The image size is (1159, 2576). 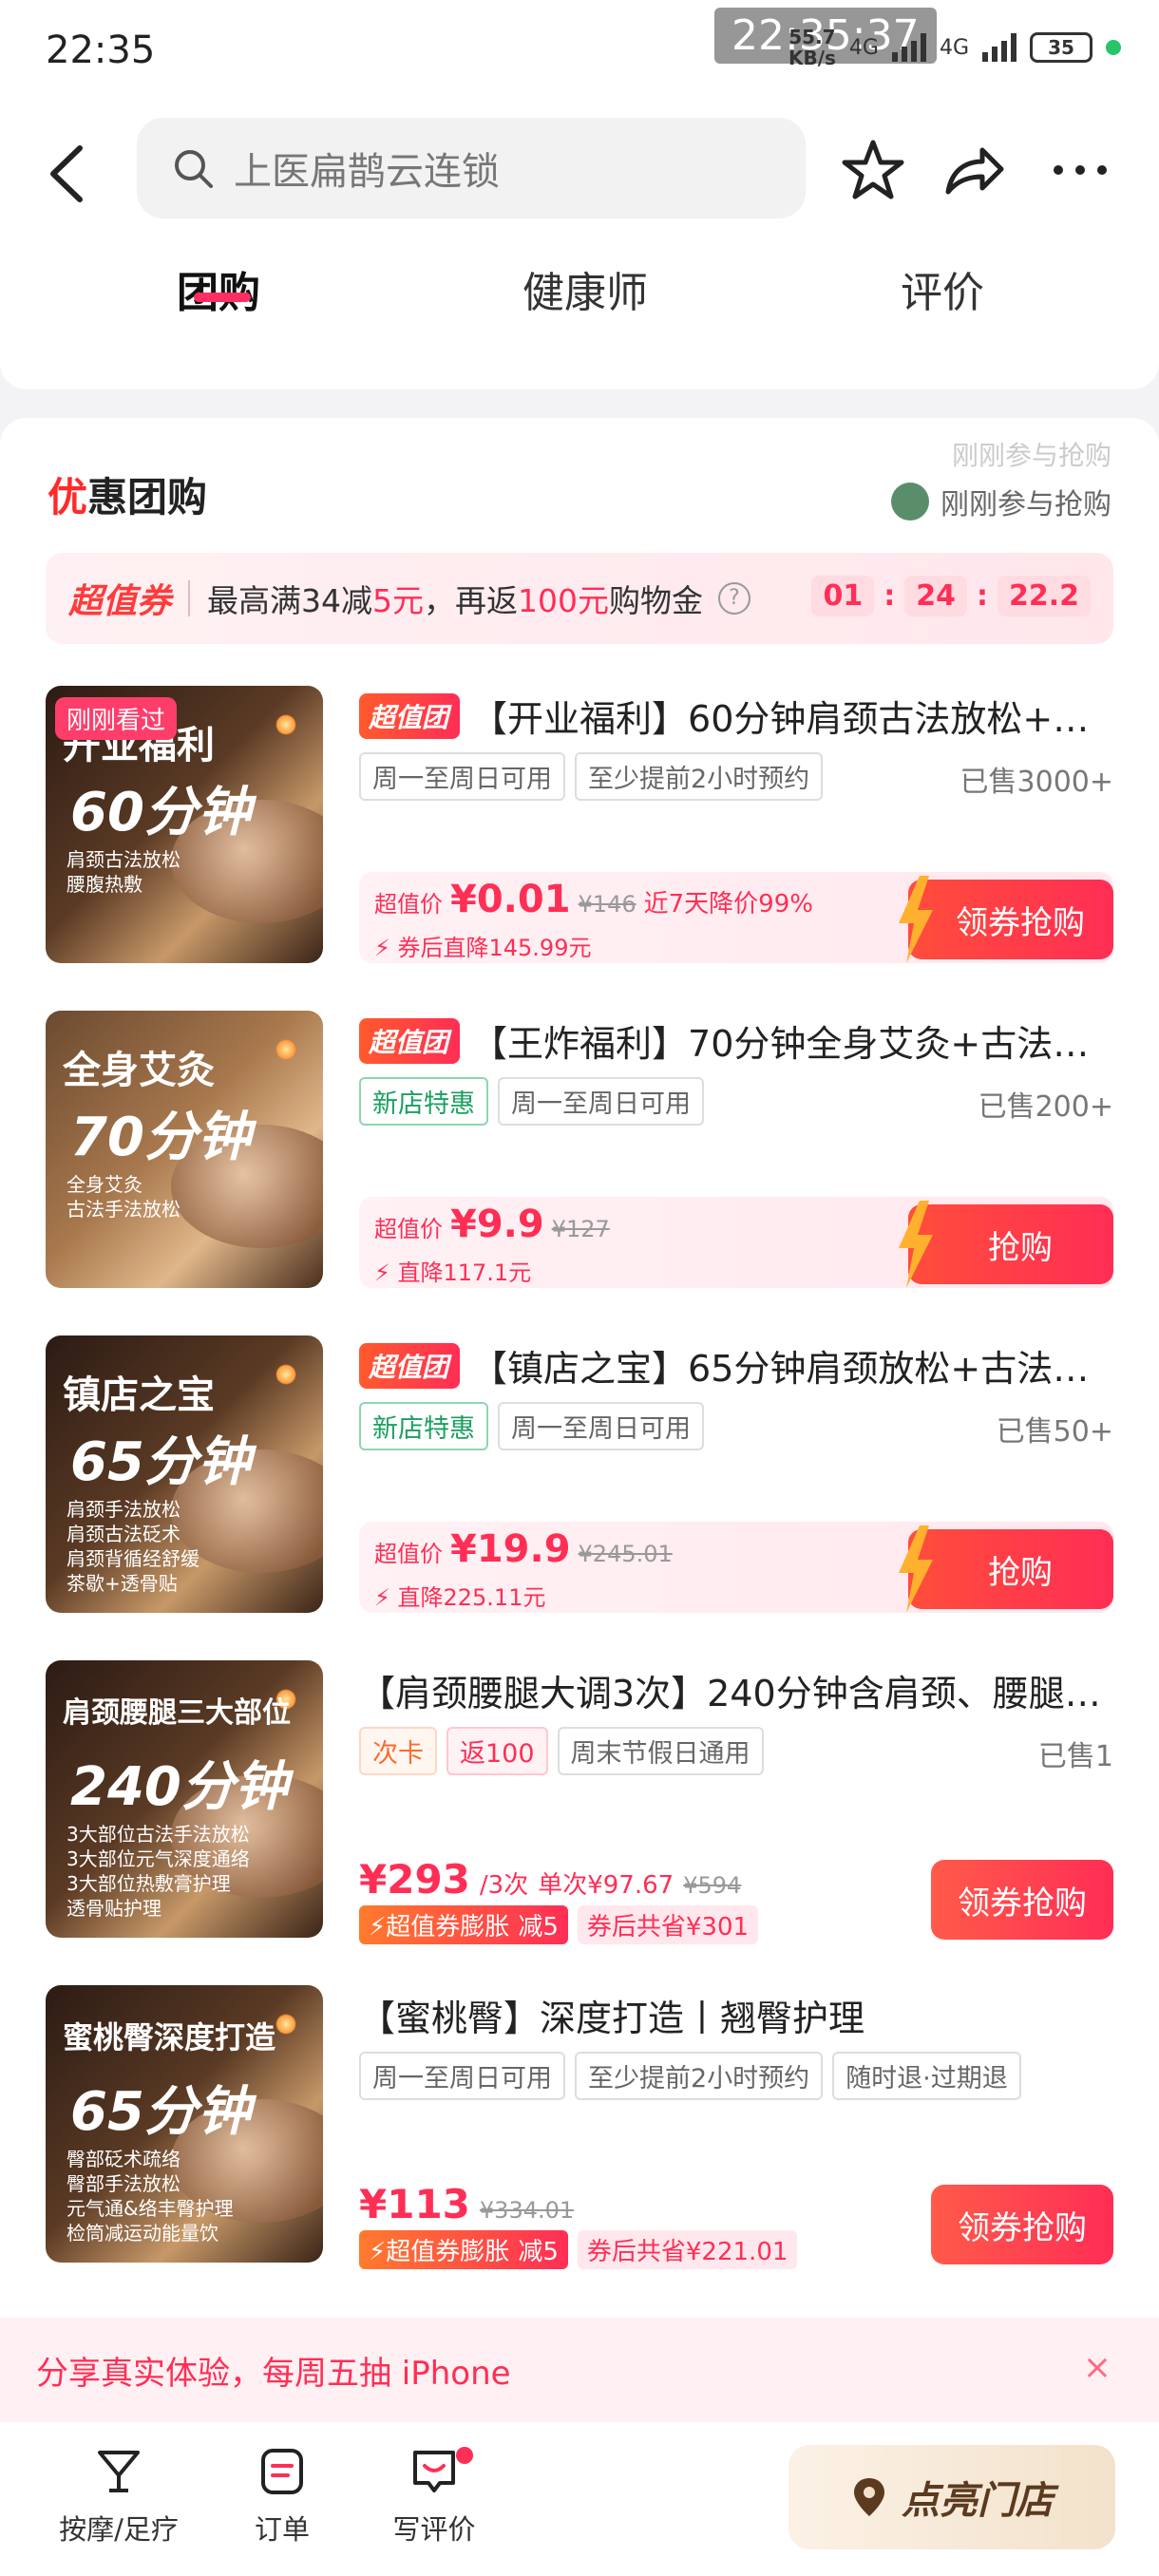 What do you see at coordinates (464, 2455) in the screenshot?
I see `notification-dot` at bounding box center [464, 2455].